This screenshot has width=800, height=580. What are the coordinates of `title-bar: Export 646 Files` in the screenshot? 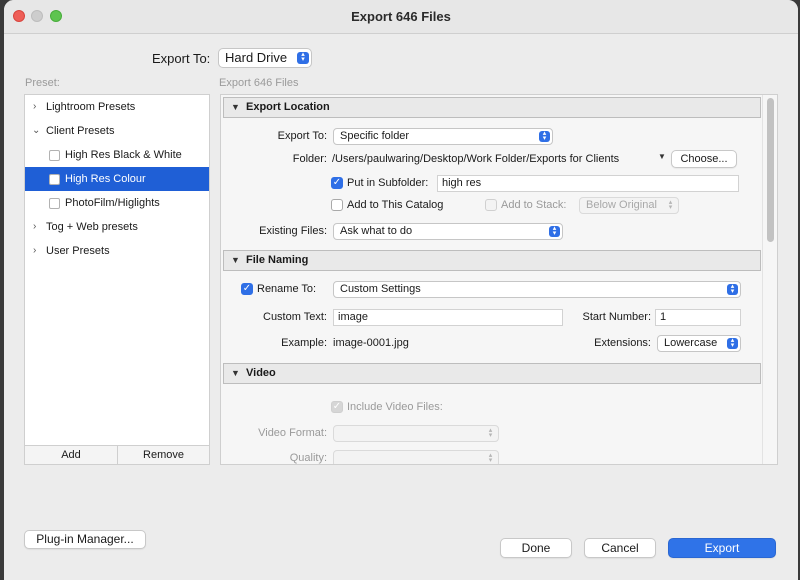 It's located at (401, 17).